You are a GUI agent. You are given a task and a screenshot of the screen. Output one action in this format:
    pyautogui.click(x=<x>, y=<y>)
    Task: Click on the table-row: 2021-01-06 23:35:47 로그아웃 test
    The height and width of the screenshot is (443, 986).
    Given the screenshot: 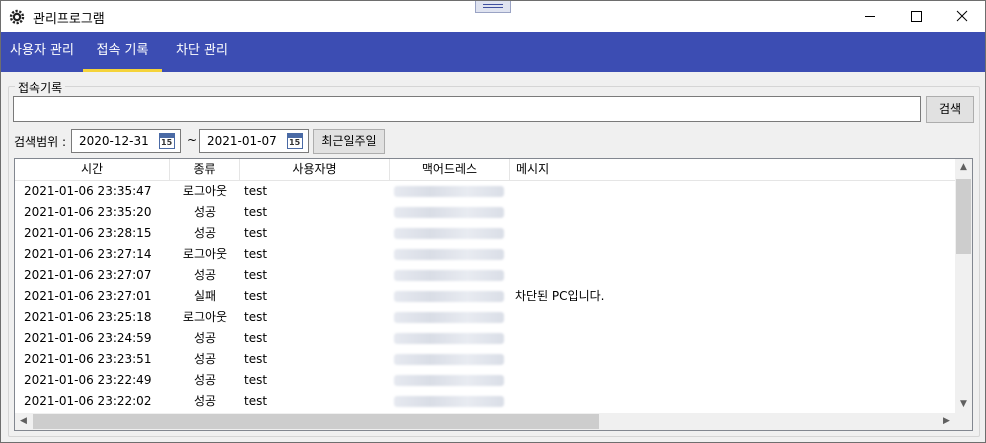 What is the action you would take?
    pyautogui.click(x=485, y=191)
    